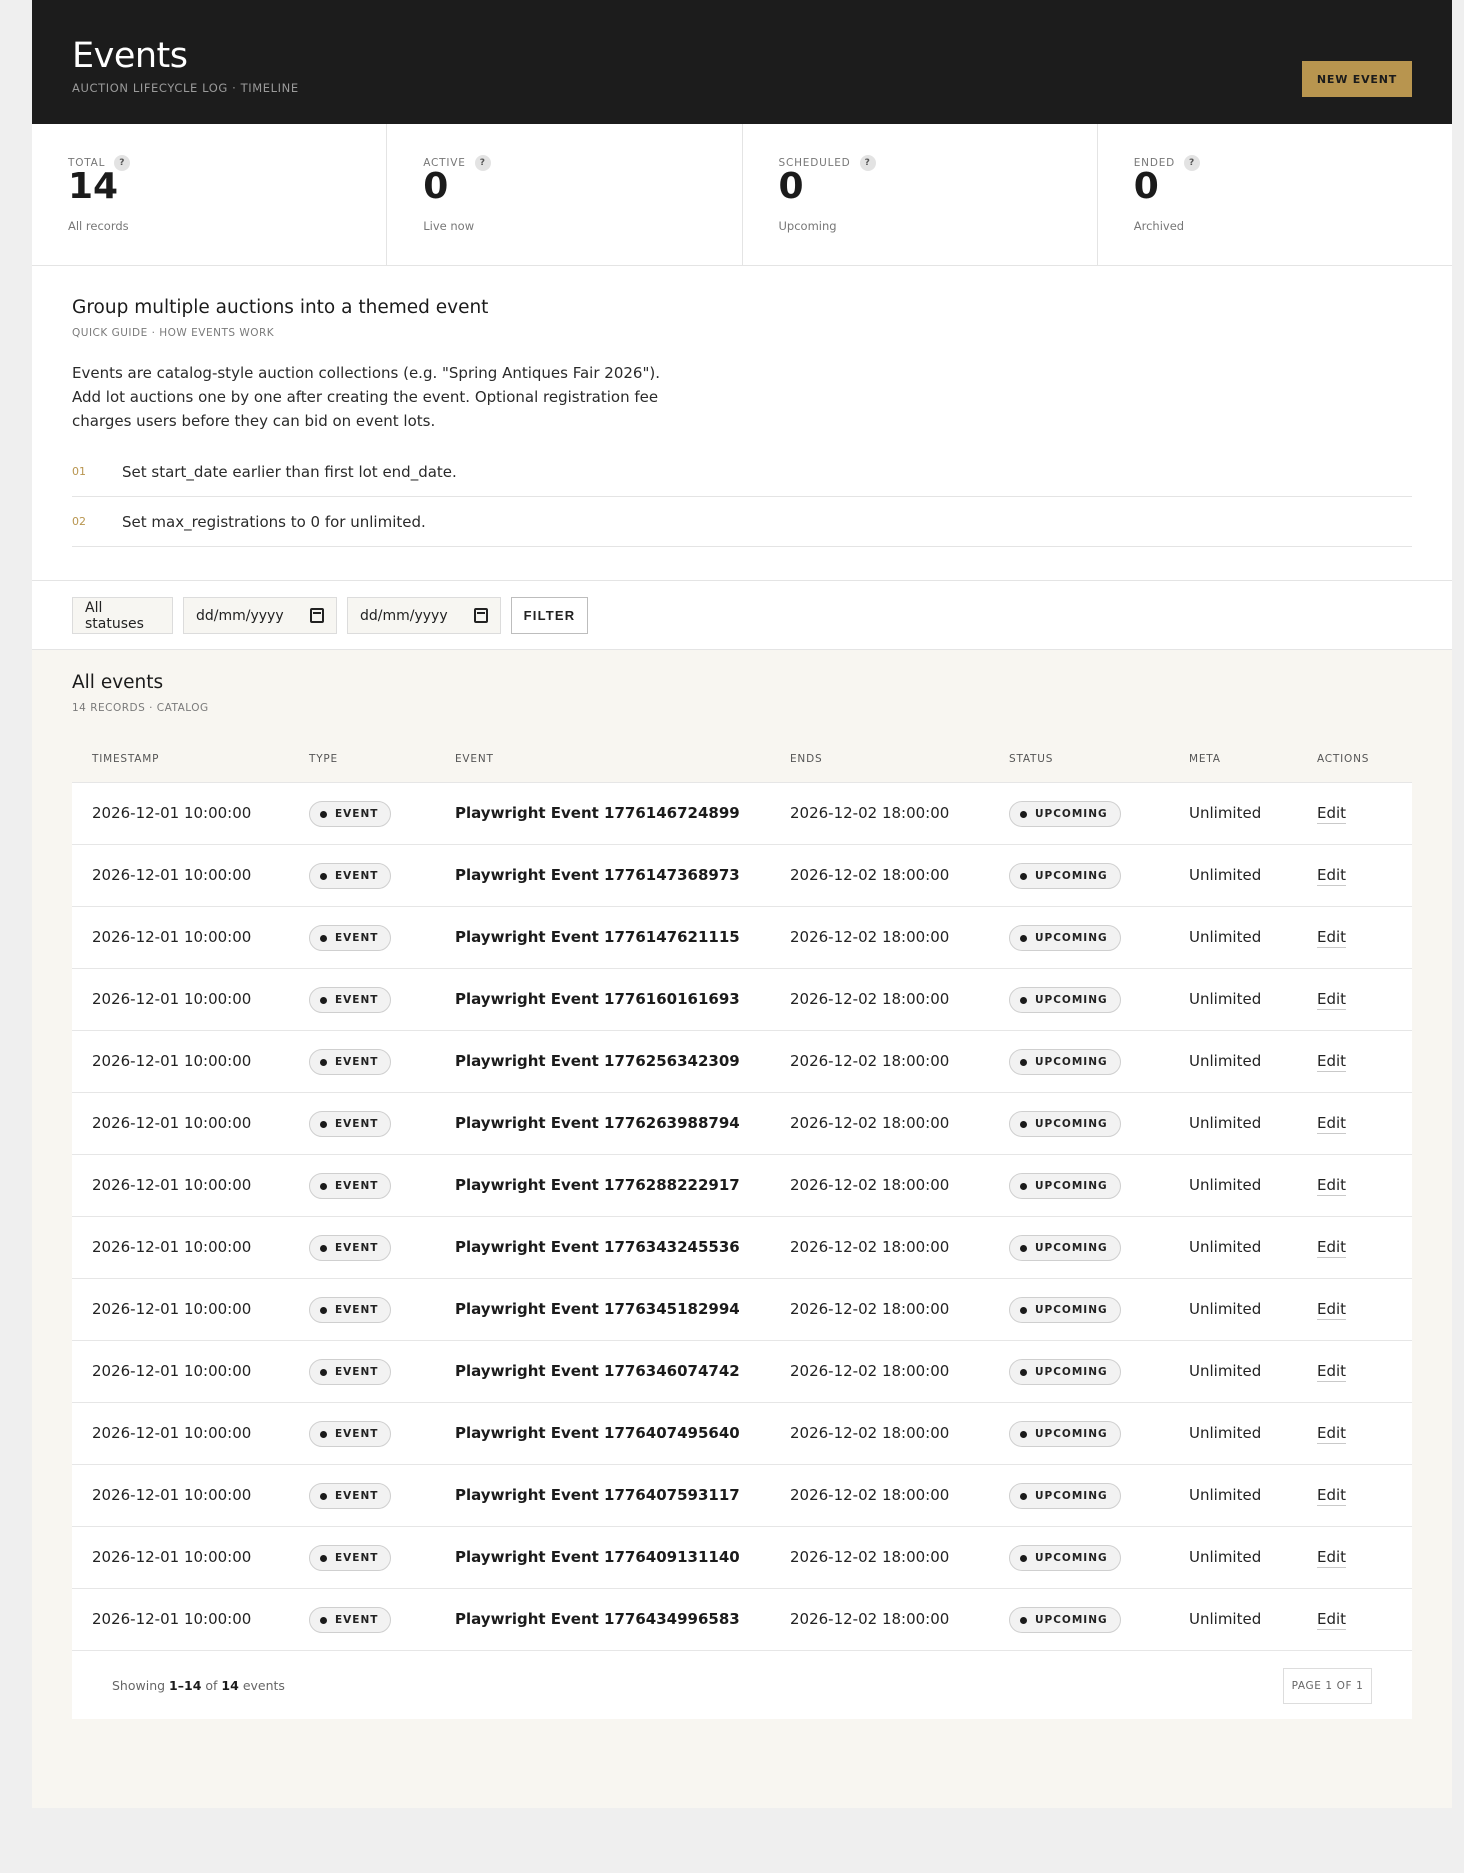 This screenshot has height=1873, width=1464. What do you see at coordinates (125, 759) in the screenshot?
I see `column-header-timestamp: TIMESTAMP` at bounding box center [125, 759].